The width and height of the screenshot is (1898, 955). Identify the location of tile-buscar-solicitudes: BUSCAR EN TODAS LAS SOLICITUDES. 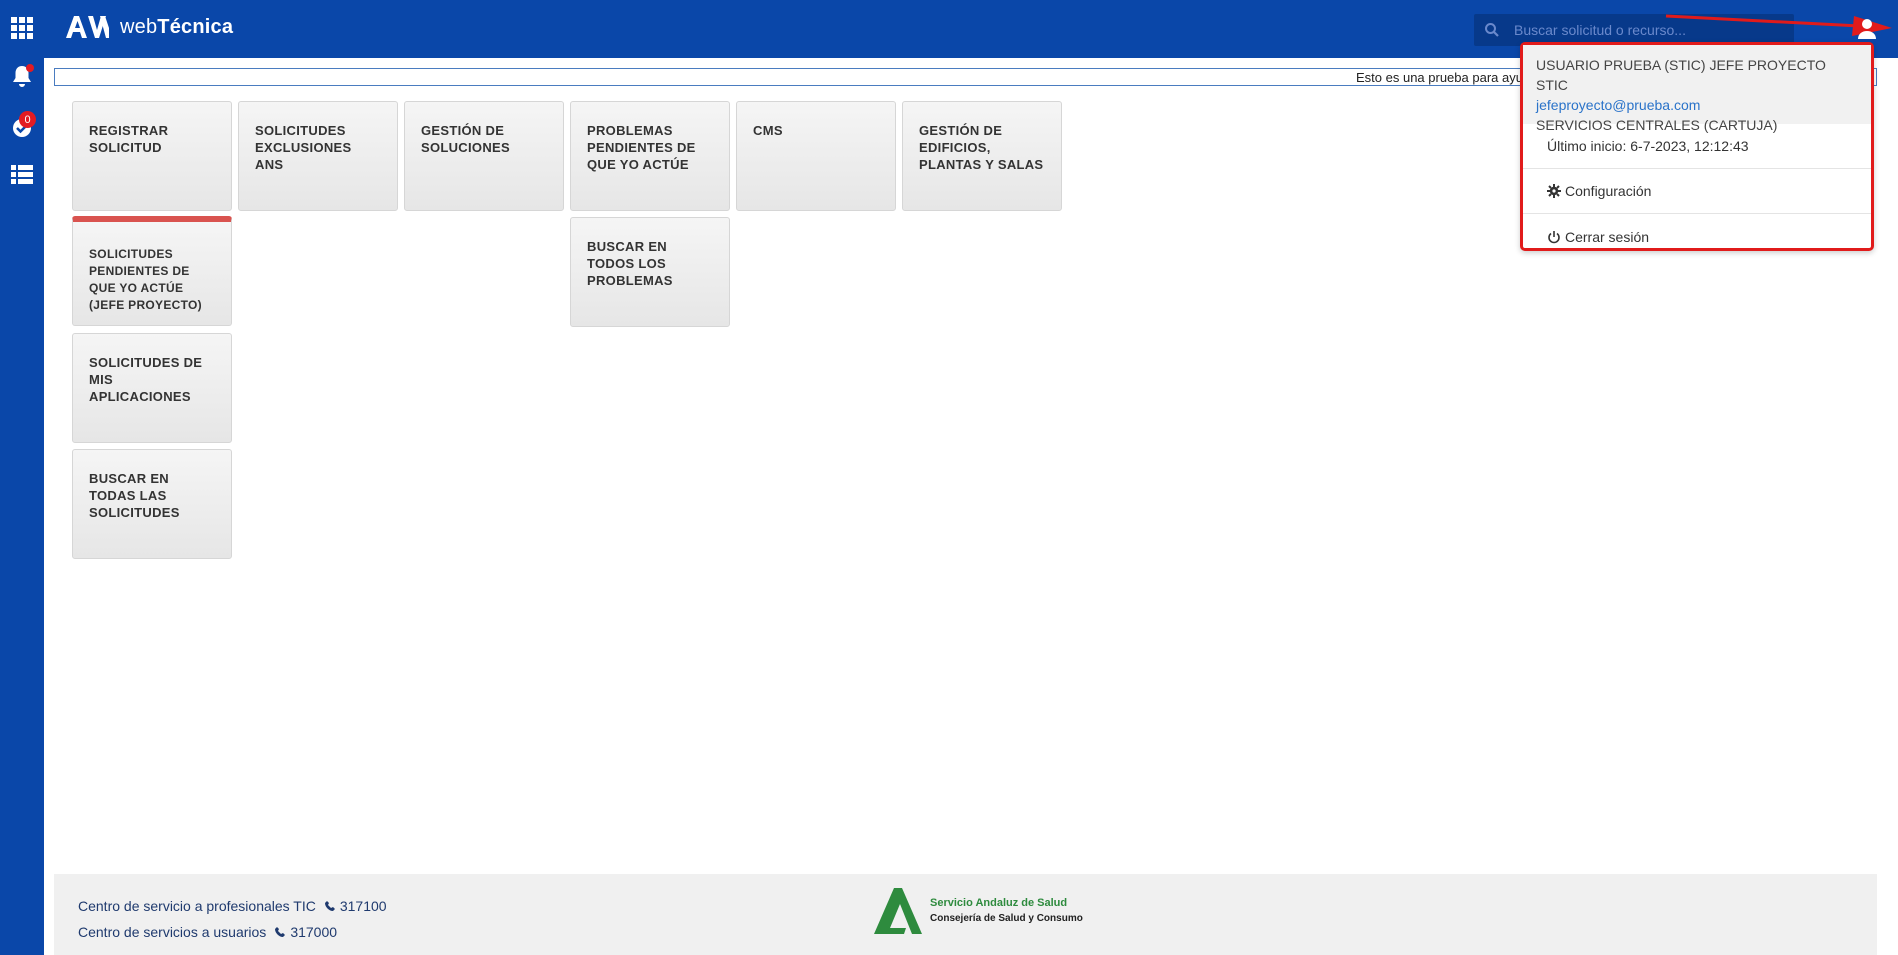
(152, 504).